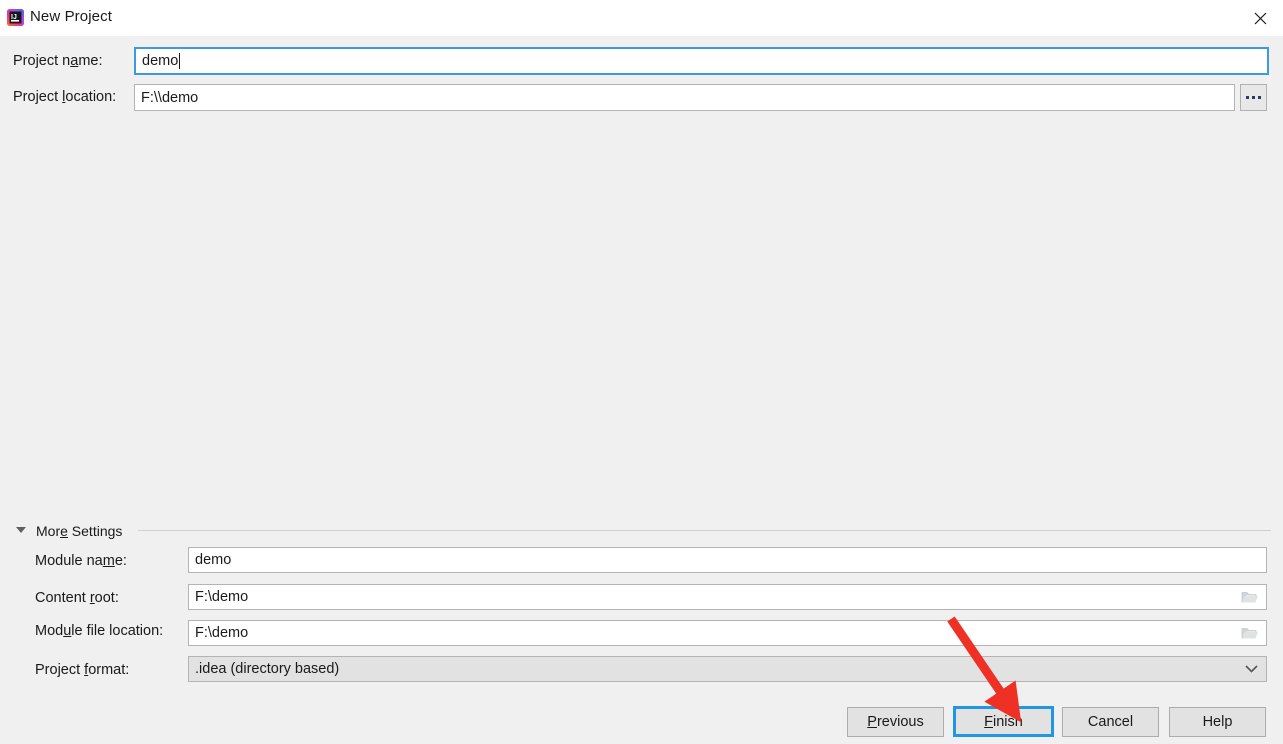  I want to click on window-titlebar: IJ New Project, so click(641, 18).